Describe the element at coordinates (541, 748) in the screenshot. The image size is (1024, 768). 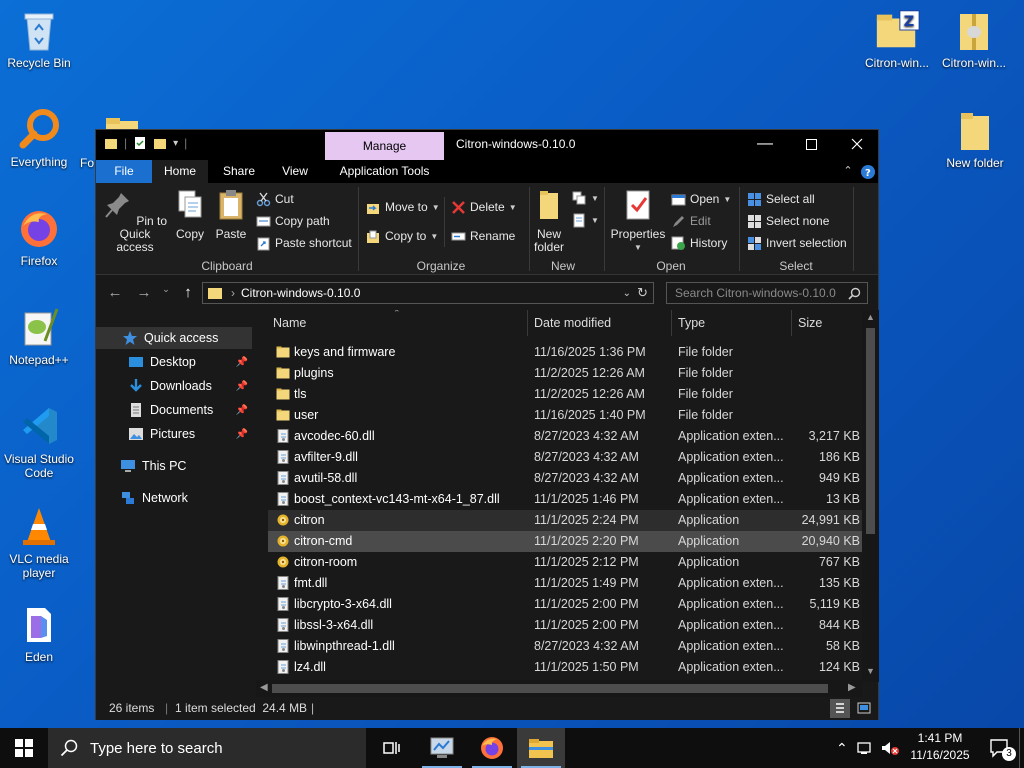
I see `taskbar-app-file-explorer` at that location.